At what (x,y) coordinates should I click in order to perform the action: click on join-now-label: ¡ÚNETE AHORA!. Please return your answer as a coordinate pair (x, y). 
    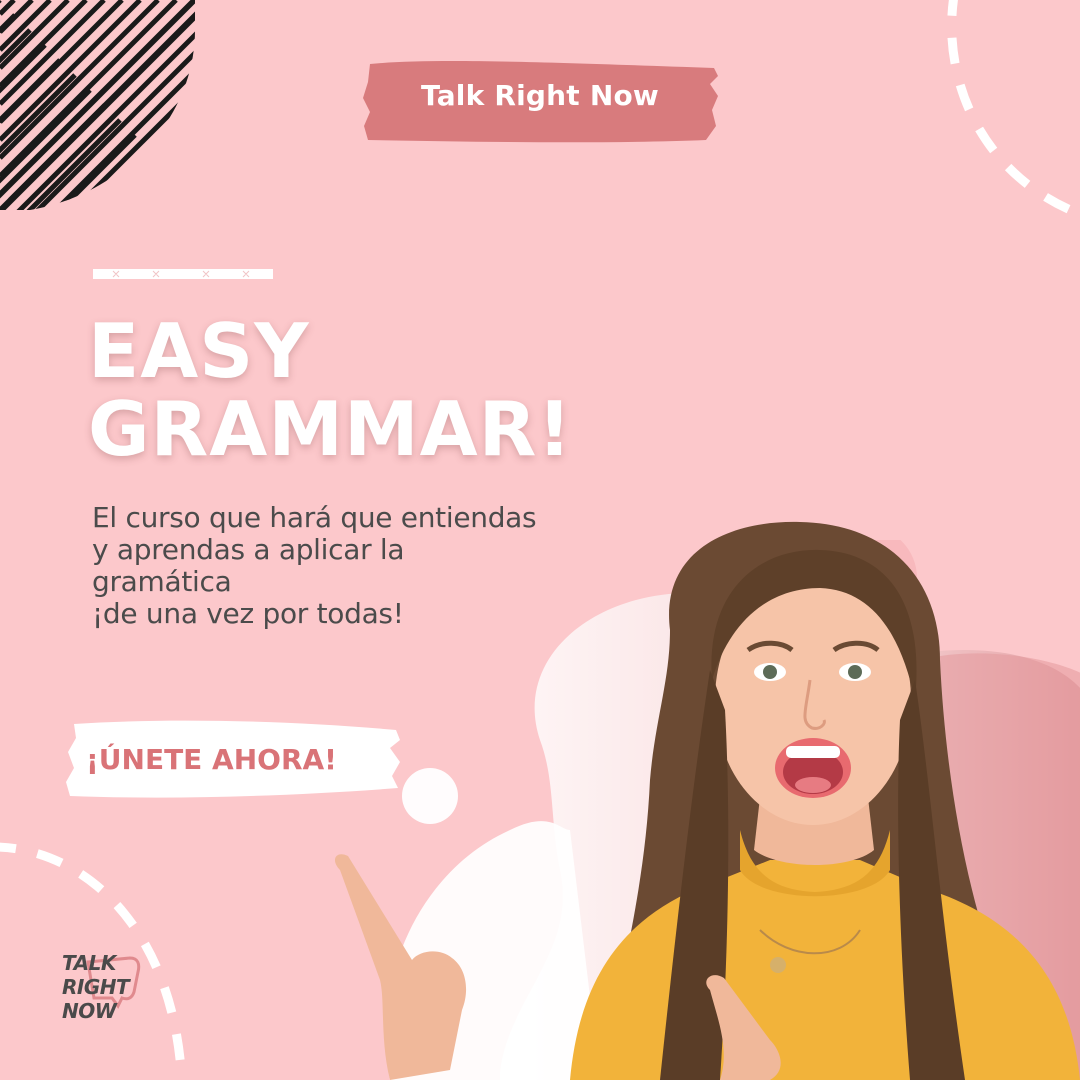
    Looking at the image, I should click on (211, 759).